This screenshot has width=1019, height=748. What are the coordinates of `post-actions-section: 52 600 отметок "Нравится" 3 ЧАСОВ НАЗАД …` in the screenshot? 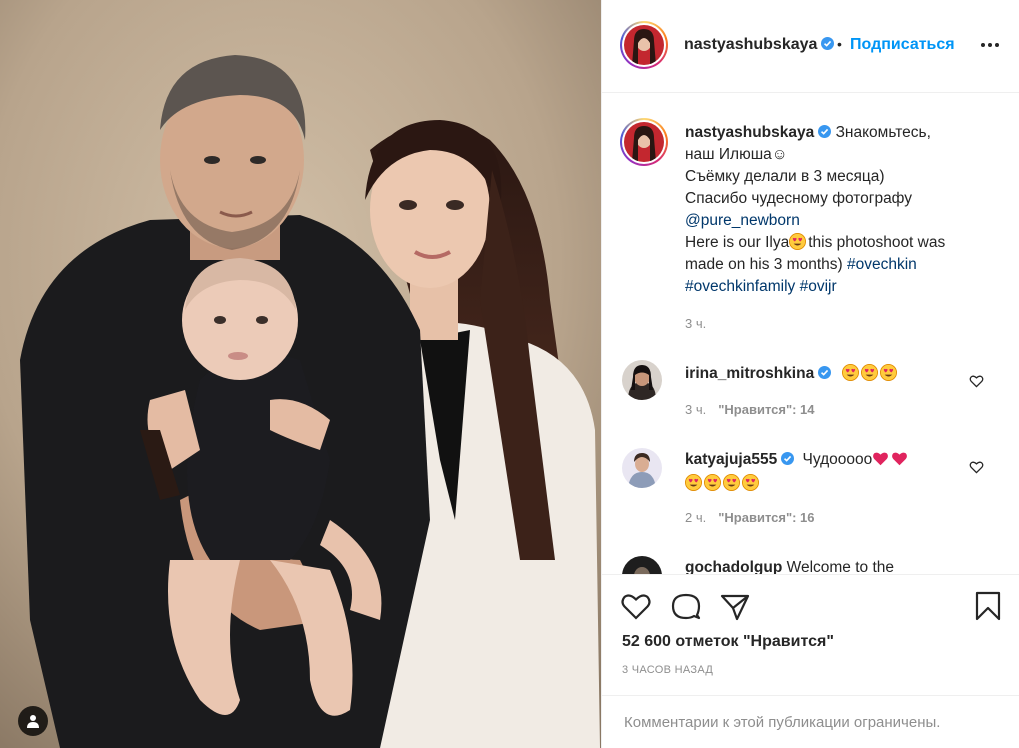 It's located at (810, 661).